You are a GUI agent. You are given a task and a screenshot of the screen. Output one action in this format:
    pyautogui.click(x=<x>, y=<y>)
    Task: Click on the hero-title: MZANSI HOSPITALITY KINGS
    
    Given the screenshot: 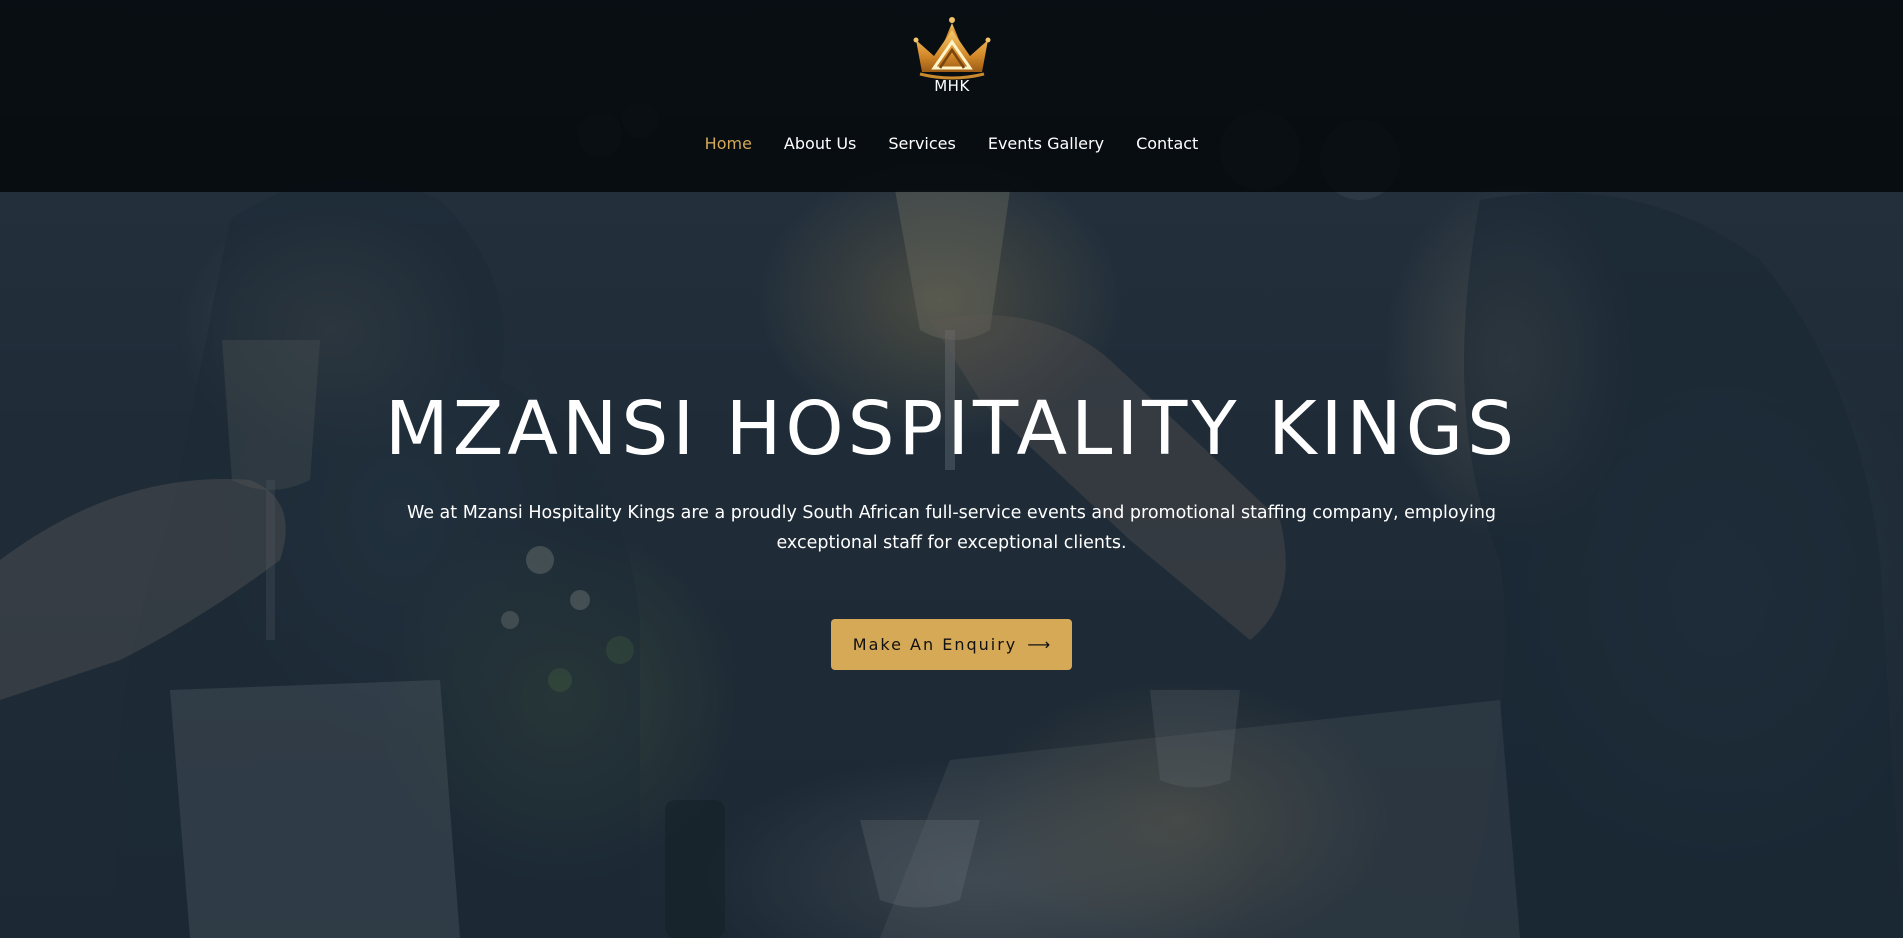 What is the action you would take?
    pyautogui.click(x=951, y=429)
    